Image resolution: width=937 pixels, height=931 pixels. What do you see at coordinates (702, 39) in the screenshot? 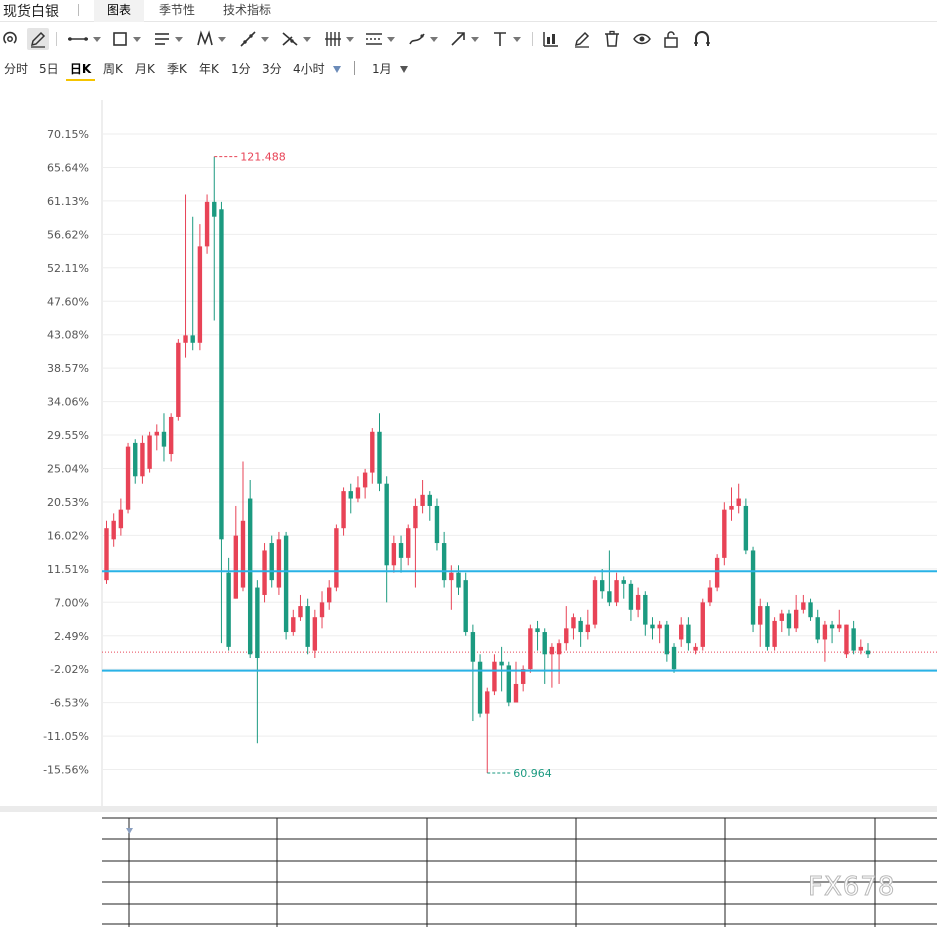
I see `magnet-icon` at bounding box center [702, 39].